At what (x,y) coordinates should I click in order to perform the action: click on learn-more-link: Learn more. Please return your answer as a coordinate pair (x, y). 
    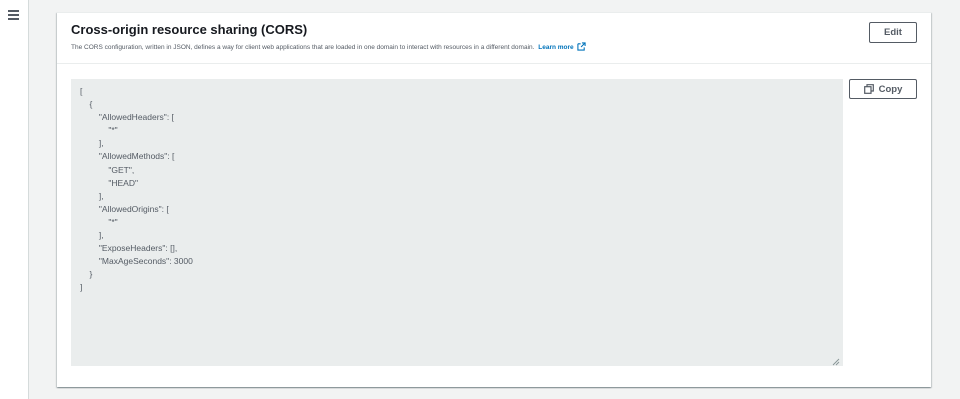
    Looking at the image, I should click on (562, 46).